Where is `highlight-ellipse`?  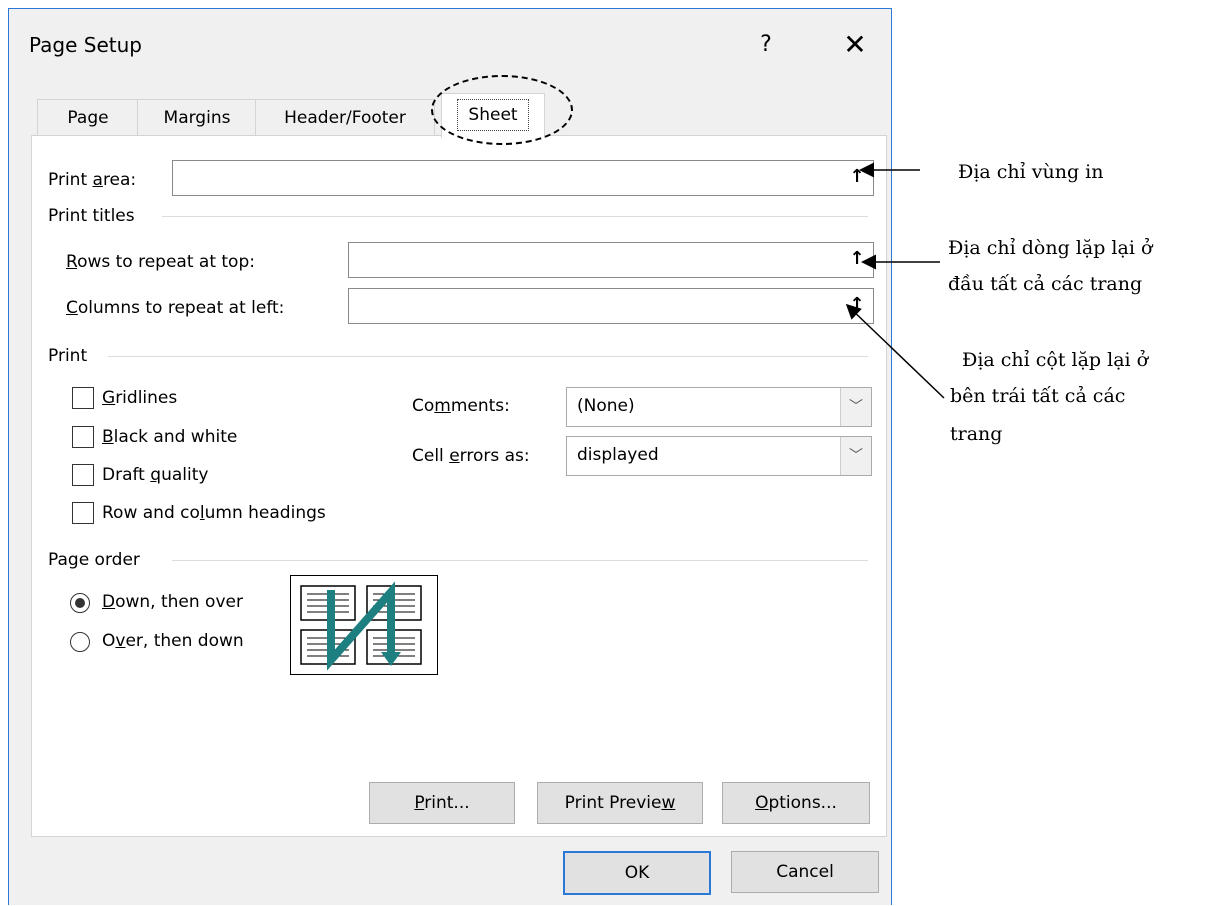 highlight-ellipse is located at coordinates (502, 110).